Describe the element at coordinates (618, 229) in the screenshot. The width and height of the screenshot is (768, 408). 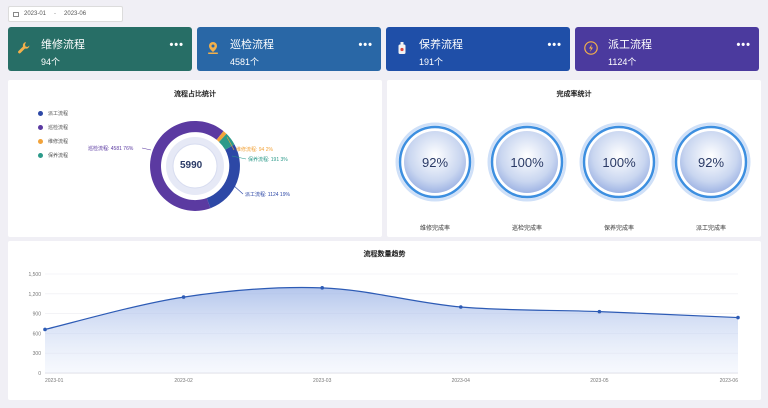
I see `gauge-label: 保养完成率` at that location.